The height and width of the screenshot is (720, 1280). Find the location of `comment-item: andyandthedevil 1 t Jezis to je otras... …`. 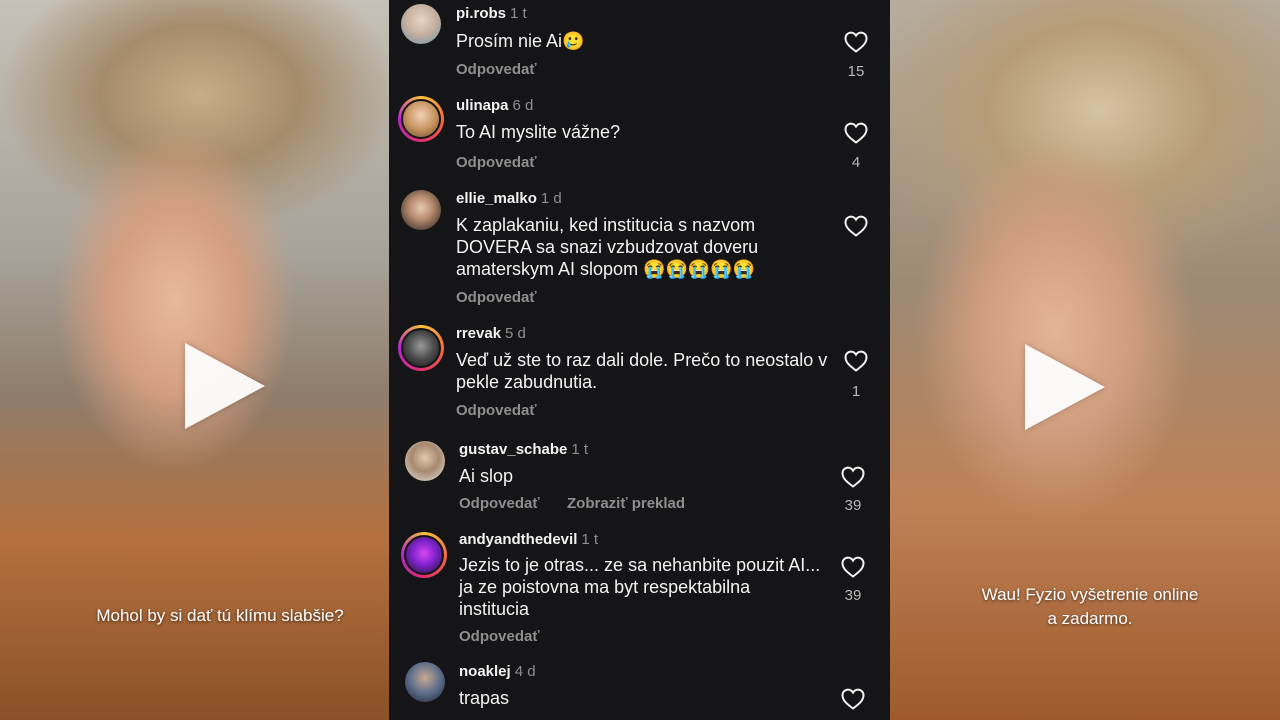

comment-item: andyandthedevil 1 t Jezis to je otras... … is located at coordinates (640, 592).